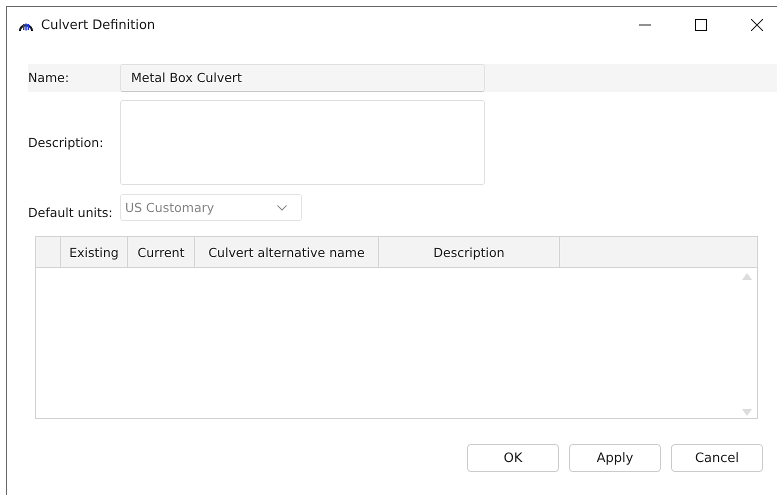  Describe the element at coordinates (66, 142) in the screenshot. I see `field-label: Description:` at that location.